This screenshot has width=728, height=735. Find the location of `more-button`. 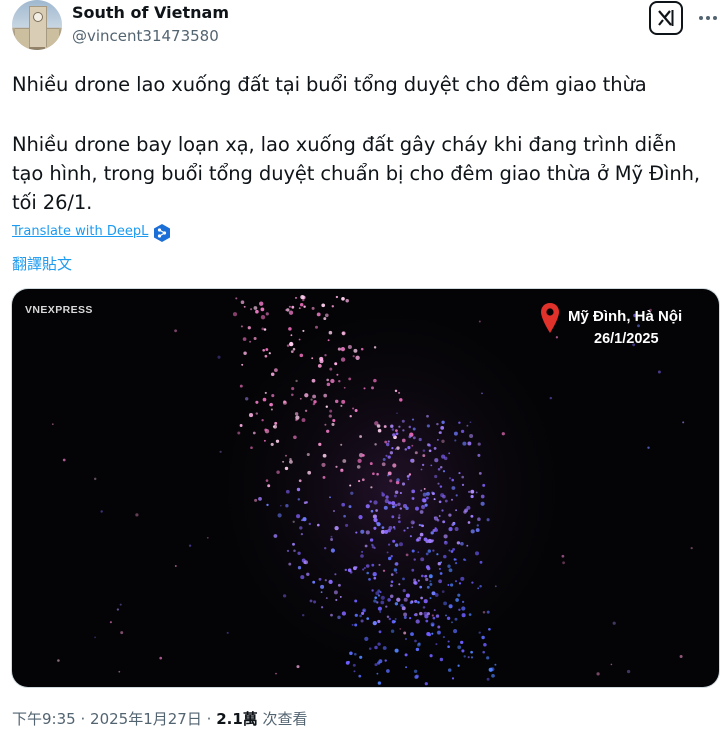

more-button is located at coordinates (708, 18).